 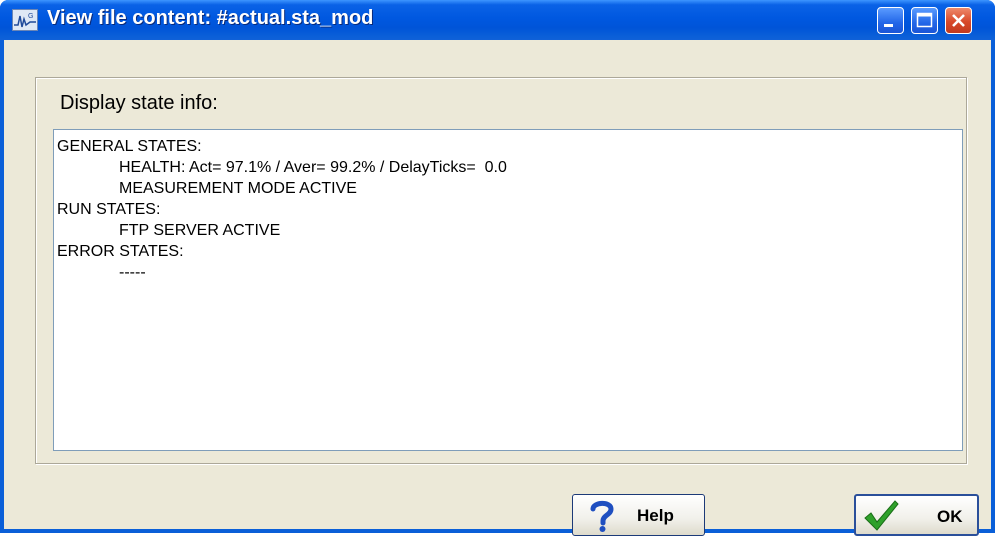 I want to click on checkmark-icon, so click(x=881, y=515).